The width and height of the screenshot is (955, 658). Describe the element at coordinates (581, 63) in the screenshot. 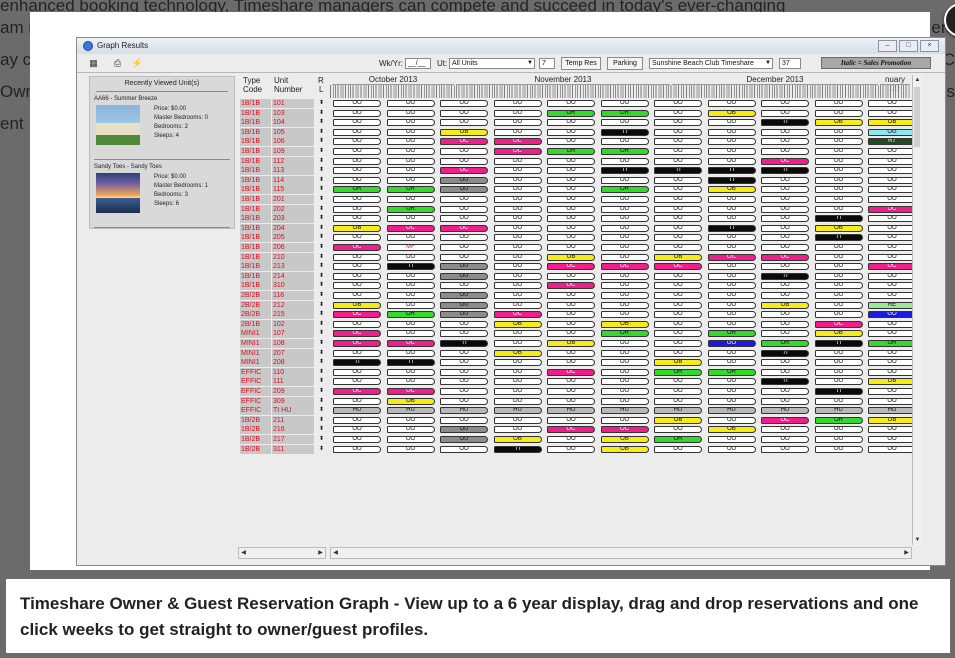

I see `temp-res-button: Temp Res` at that location.